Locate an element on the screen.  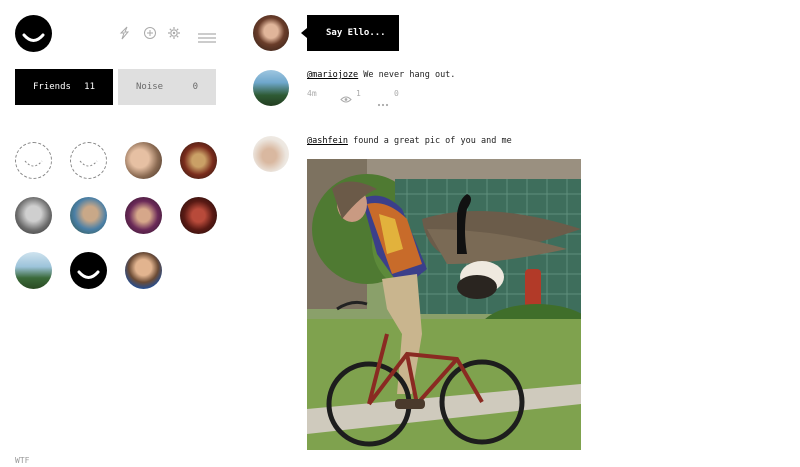
tab-friends-label: Friends is located at coordinates (52, 87).